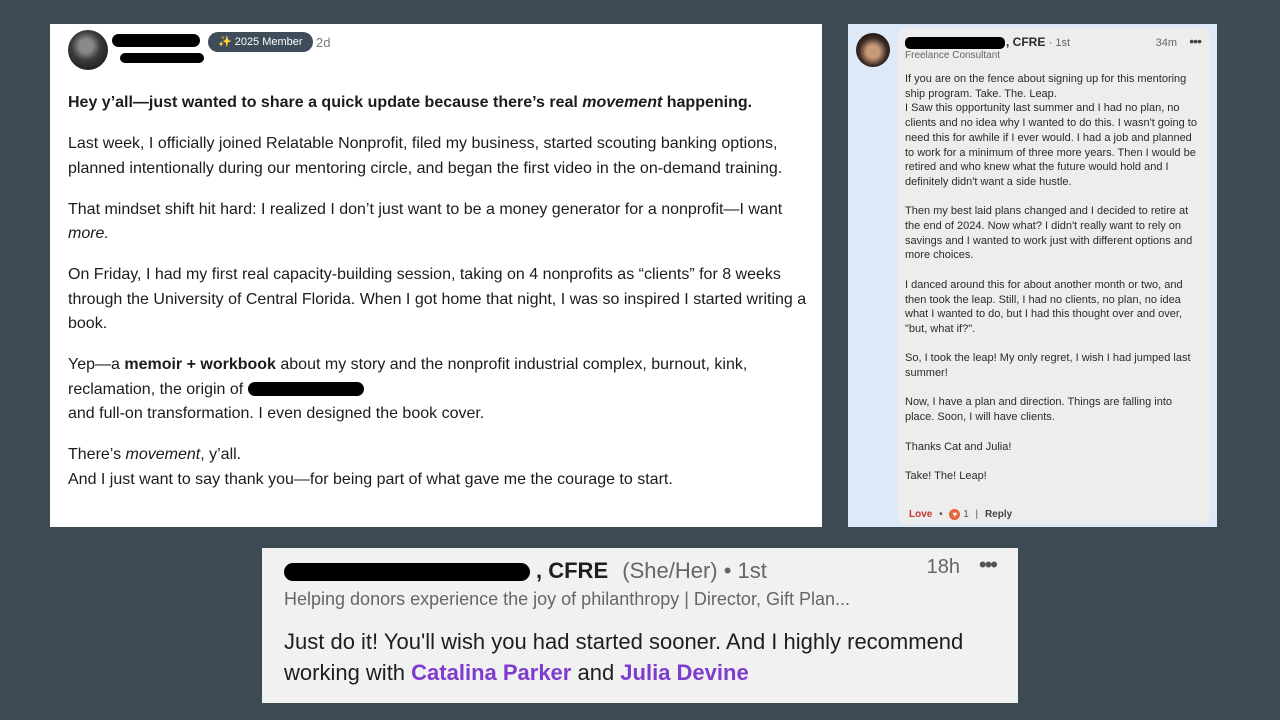 Image resolution: width=1280 pixels, height=720 pixels. Describe the element at coordinates (323, 42) in the screenshot. I see `post-age: 2d` at that location.